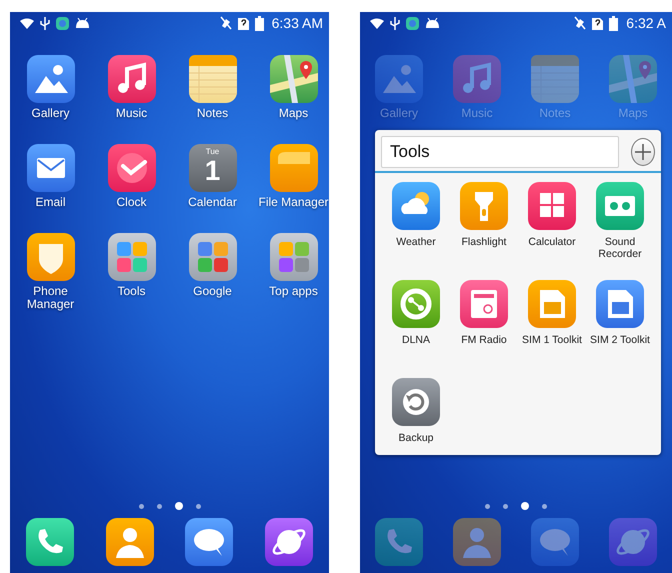 This screenshot has height=573, width=672. What do you see at coordinates (212, 79) in the screenshot?
I see `notepad-icon` at bounding box center [212, 79].